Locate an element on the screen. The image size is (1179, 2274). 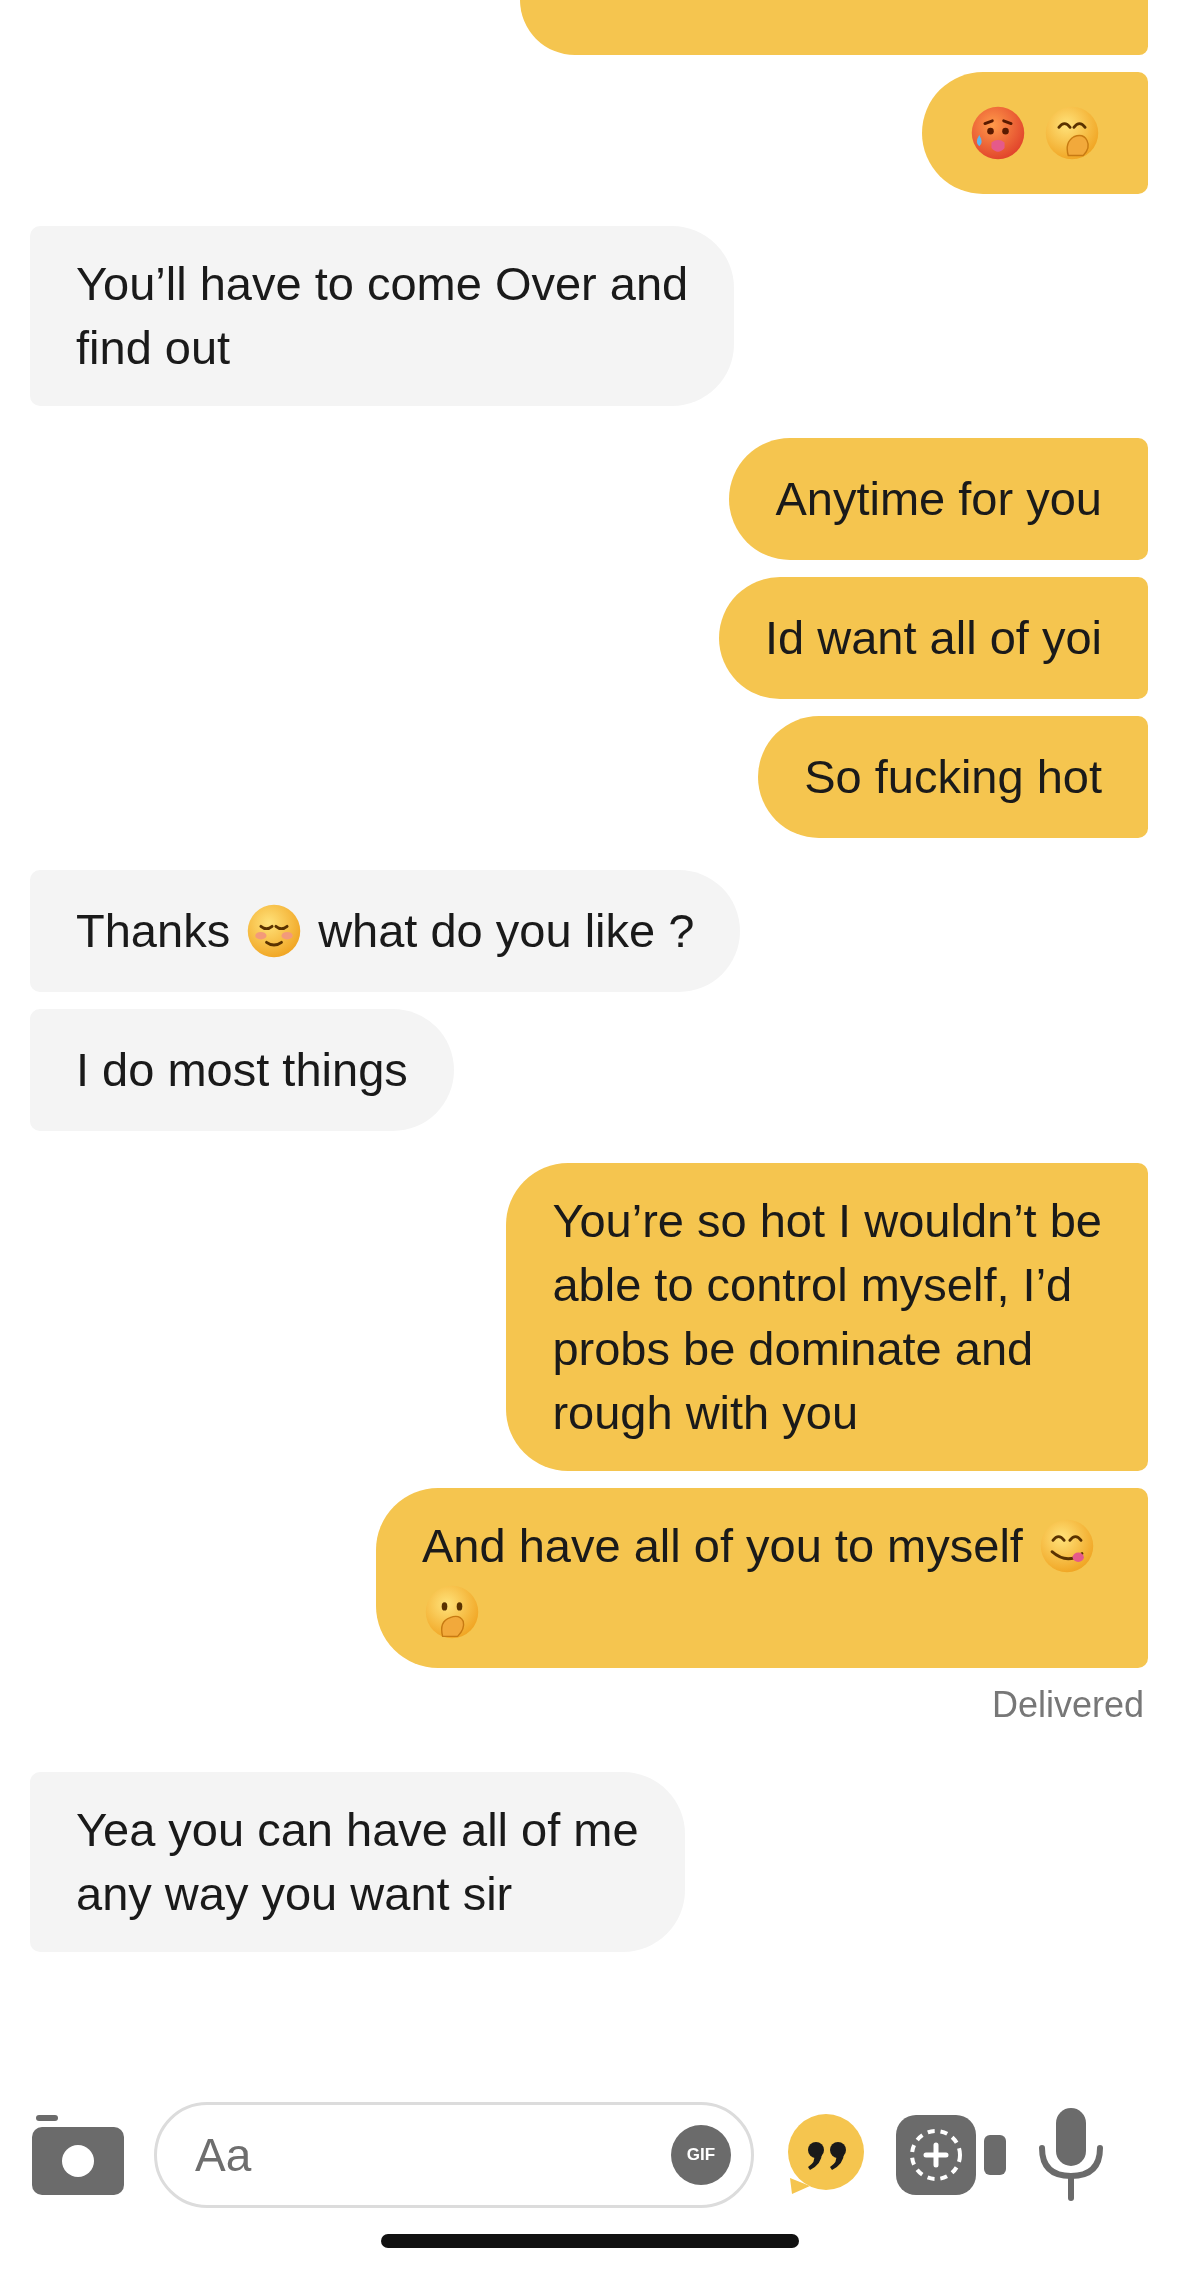
message-text: And have all of you to myself is located at coordinates (722, 1546).